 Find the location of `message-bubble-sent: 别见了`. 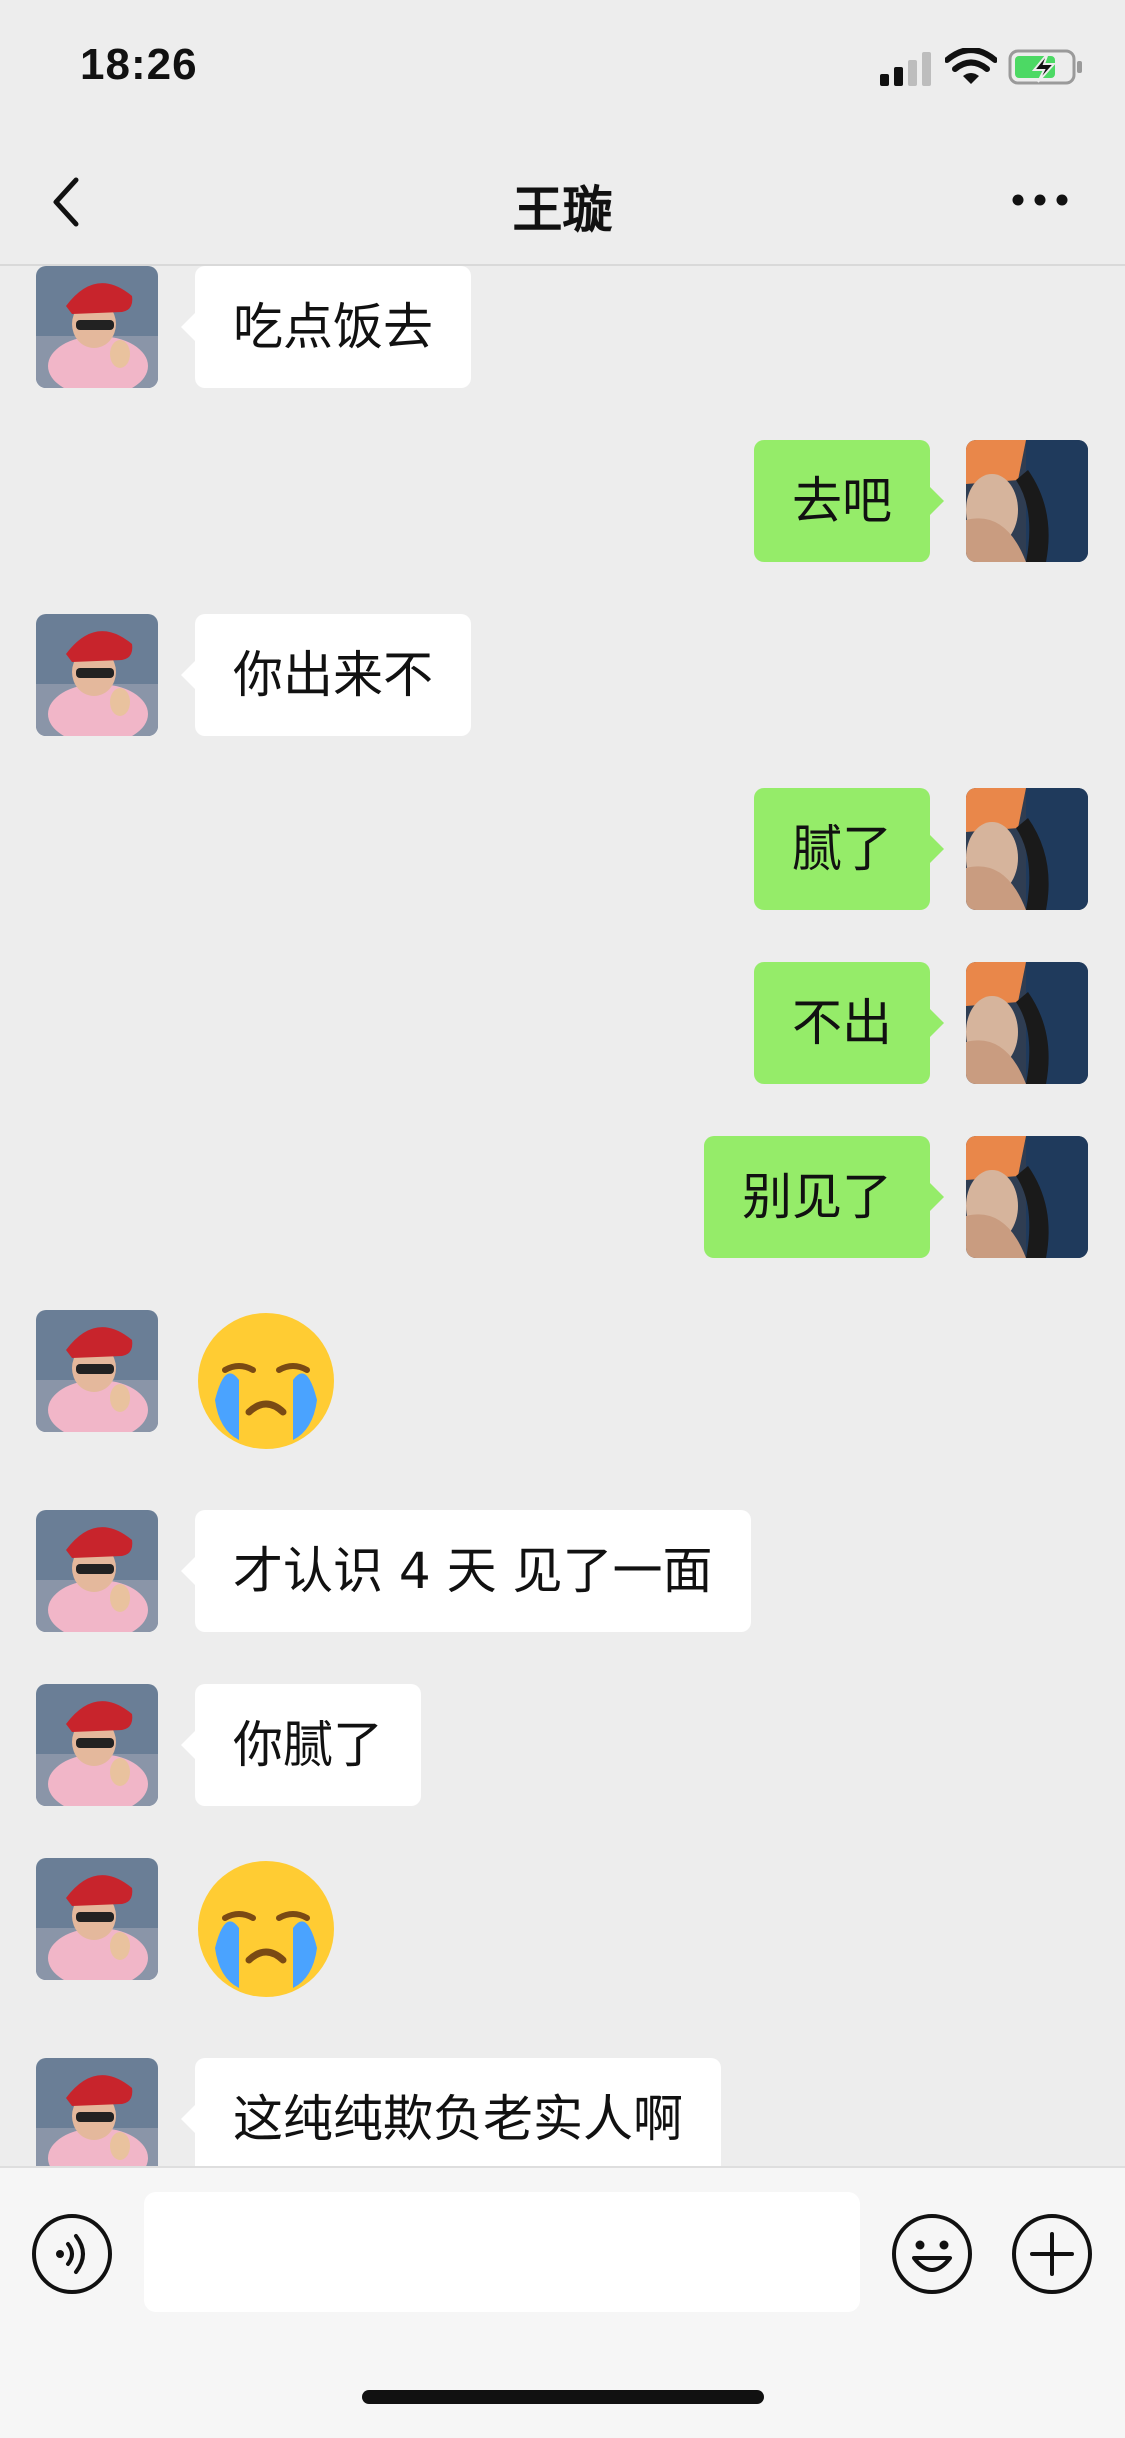

message-bubble-sent: 别见了 is located at coordinates (824, 1197).